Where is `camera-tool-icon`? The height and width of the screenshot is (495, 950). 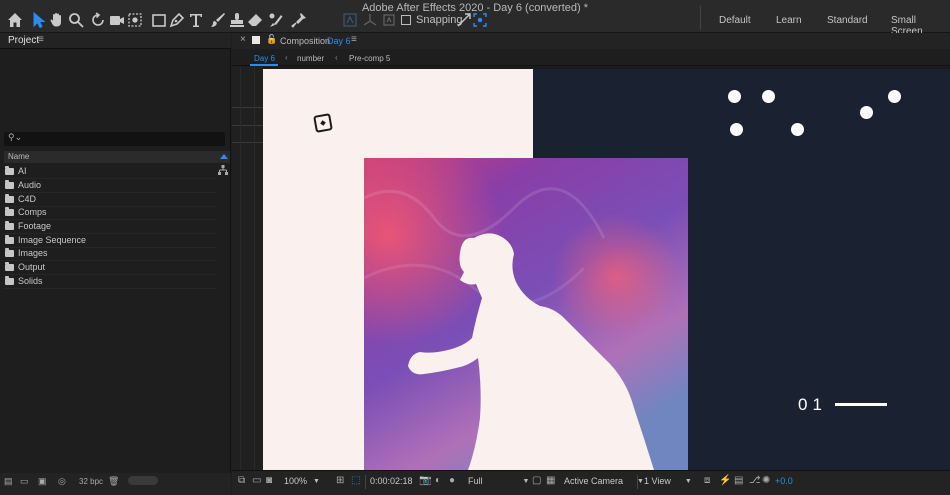
camera-tool-icon is located at coordinates (117, 20).